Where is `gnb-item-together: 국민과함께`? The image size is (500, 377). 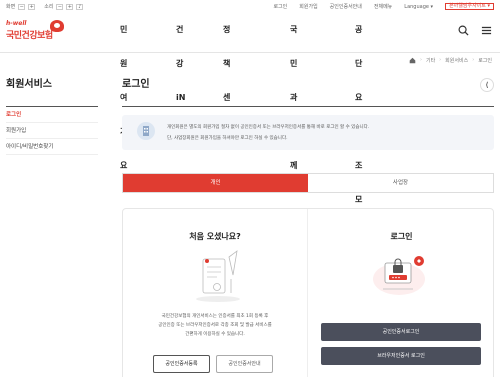 gnb-item-together: 국민과함께 is located at coordinates (293, 91).